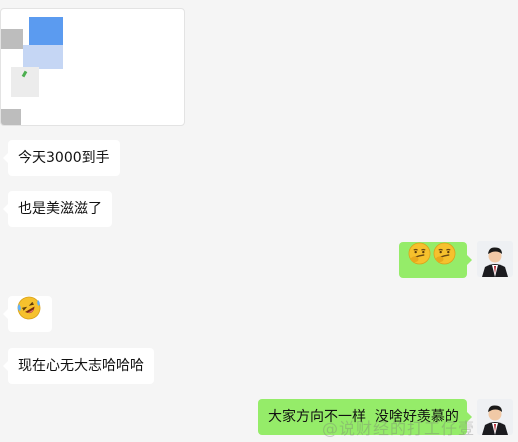 The height and width of the screenshot is (442, 518). I want to click on message-text: 今天3000到手, so click(64, 158).